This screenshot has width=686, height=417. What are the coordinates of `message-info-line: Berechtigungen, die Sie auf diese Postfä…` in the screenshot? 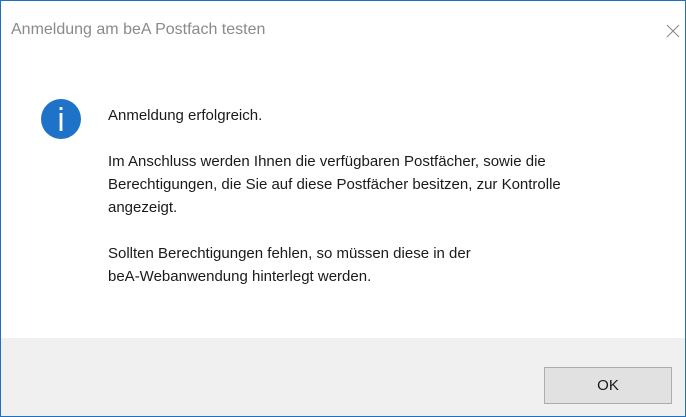 It's located at (334, 184).